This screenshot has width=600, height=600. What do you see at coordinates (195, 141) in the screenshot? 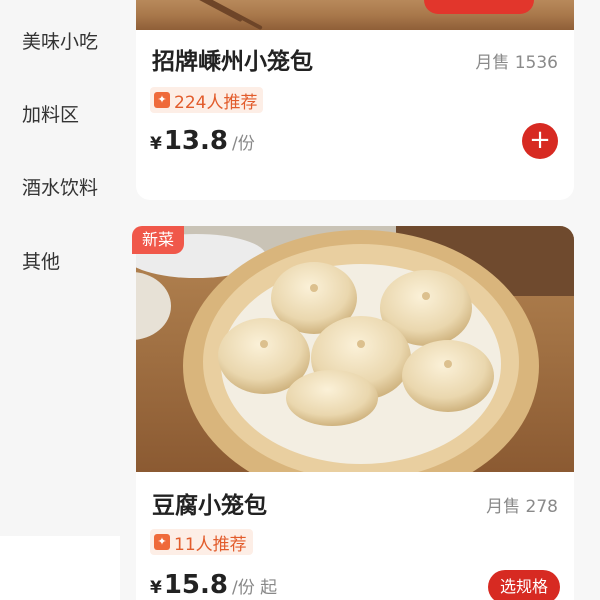
I see `price-value: 13.8` at bounding box center [195, 141].